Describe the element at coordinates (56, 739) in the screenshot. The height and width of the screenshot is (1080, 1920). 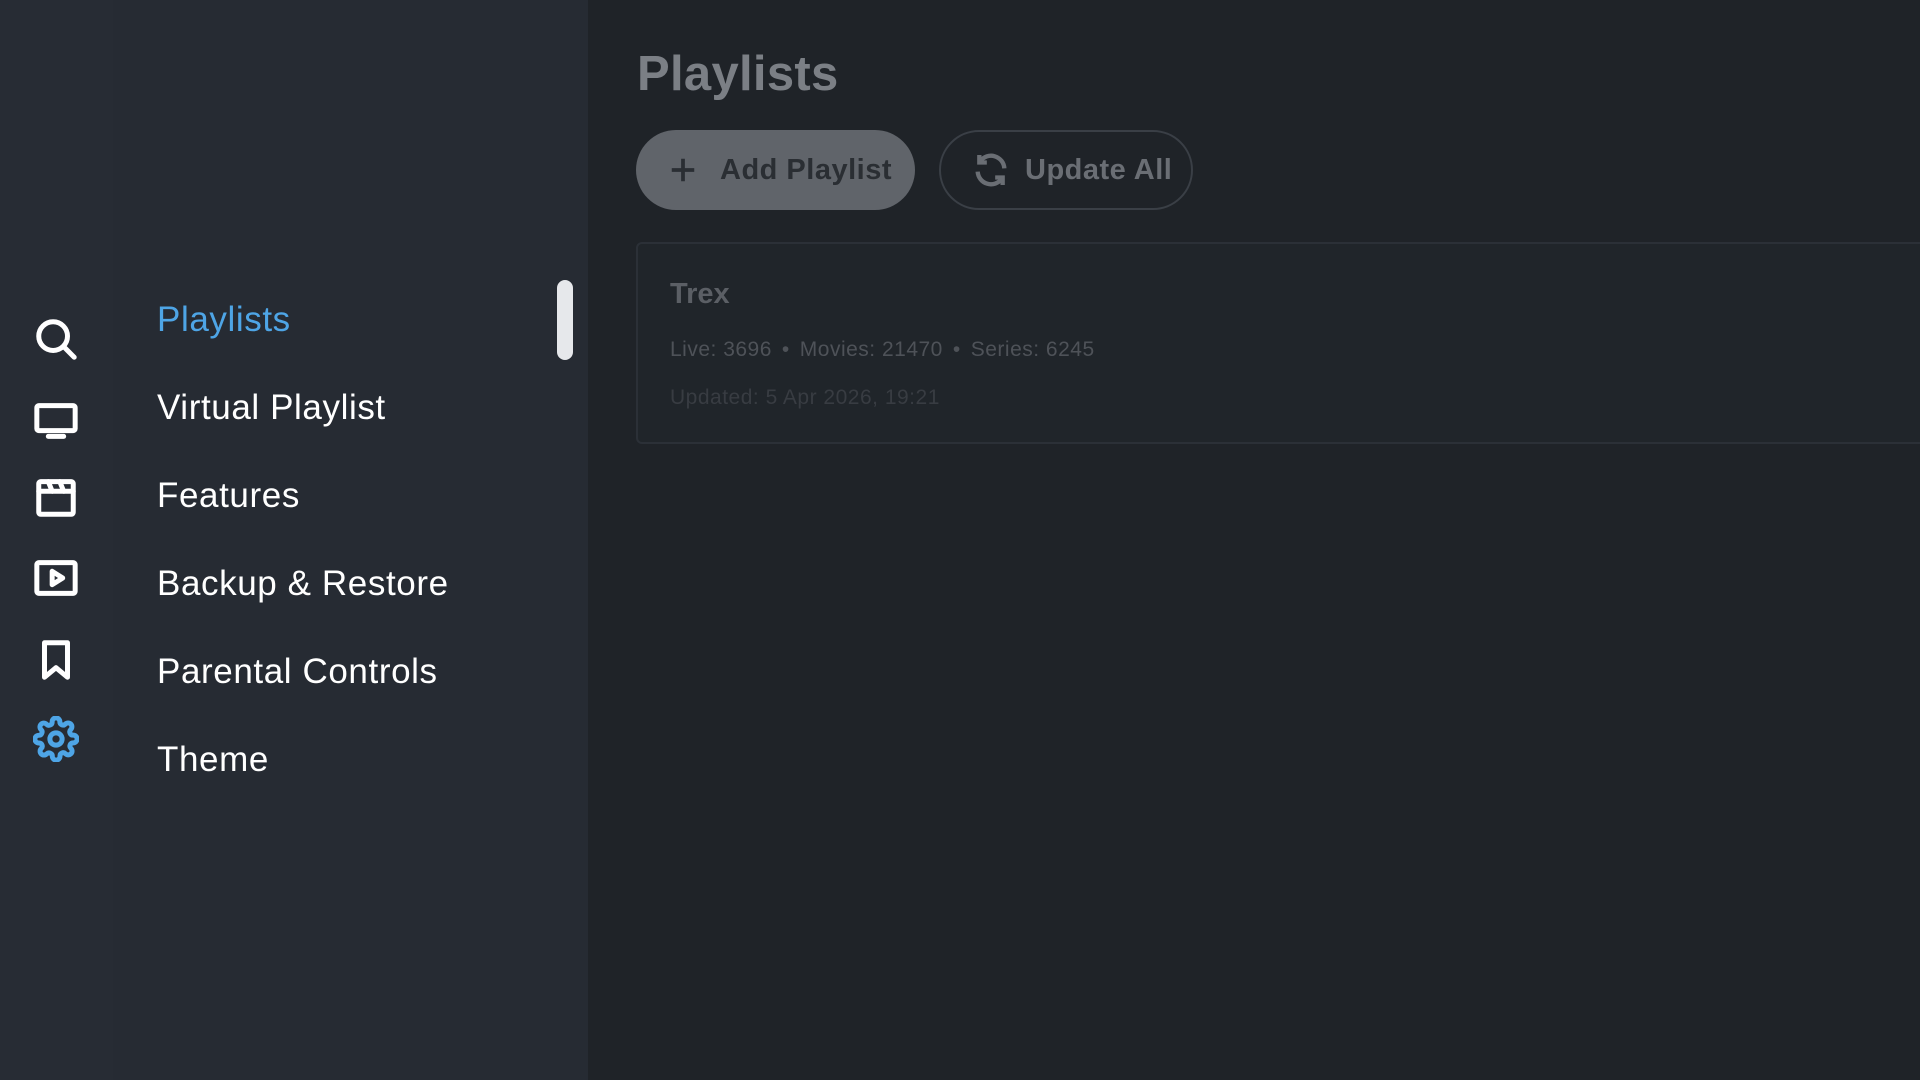
I see `gear-icon` at that location.